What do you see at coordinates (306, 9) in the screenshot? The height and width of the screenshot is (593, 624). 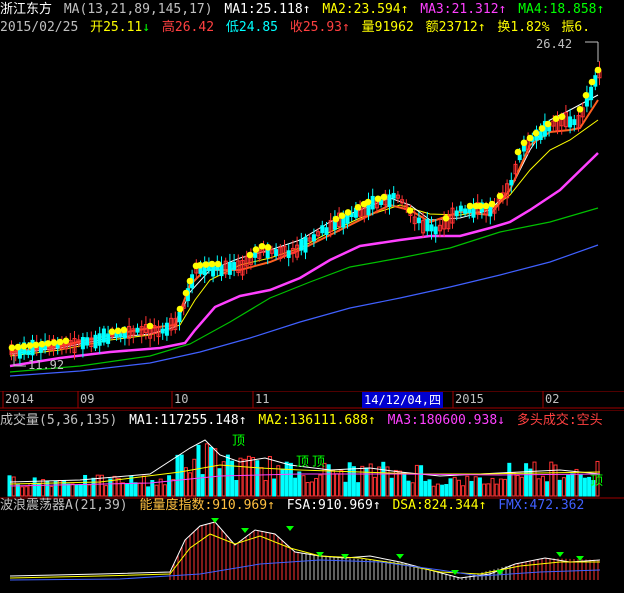 I see `ma1-arrow: ↑` at bounding box center [306, 9].